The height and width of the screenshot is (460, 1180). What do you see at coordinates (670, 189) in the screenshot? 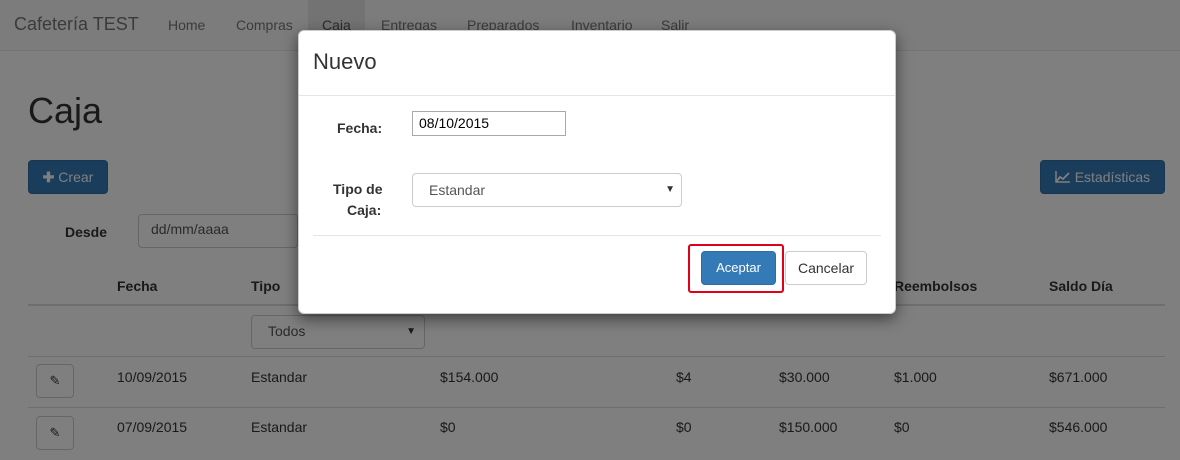
I see `caret-down-icon: ▼` at bounding box center [670, 189].